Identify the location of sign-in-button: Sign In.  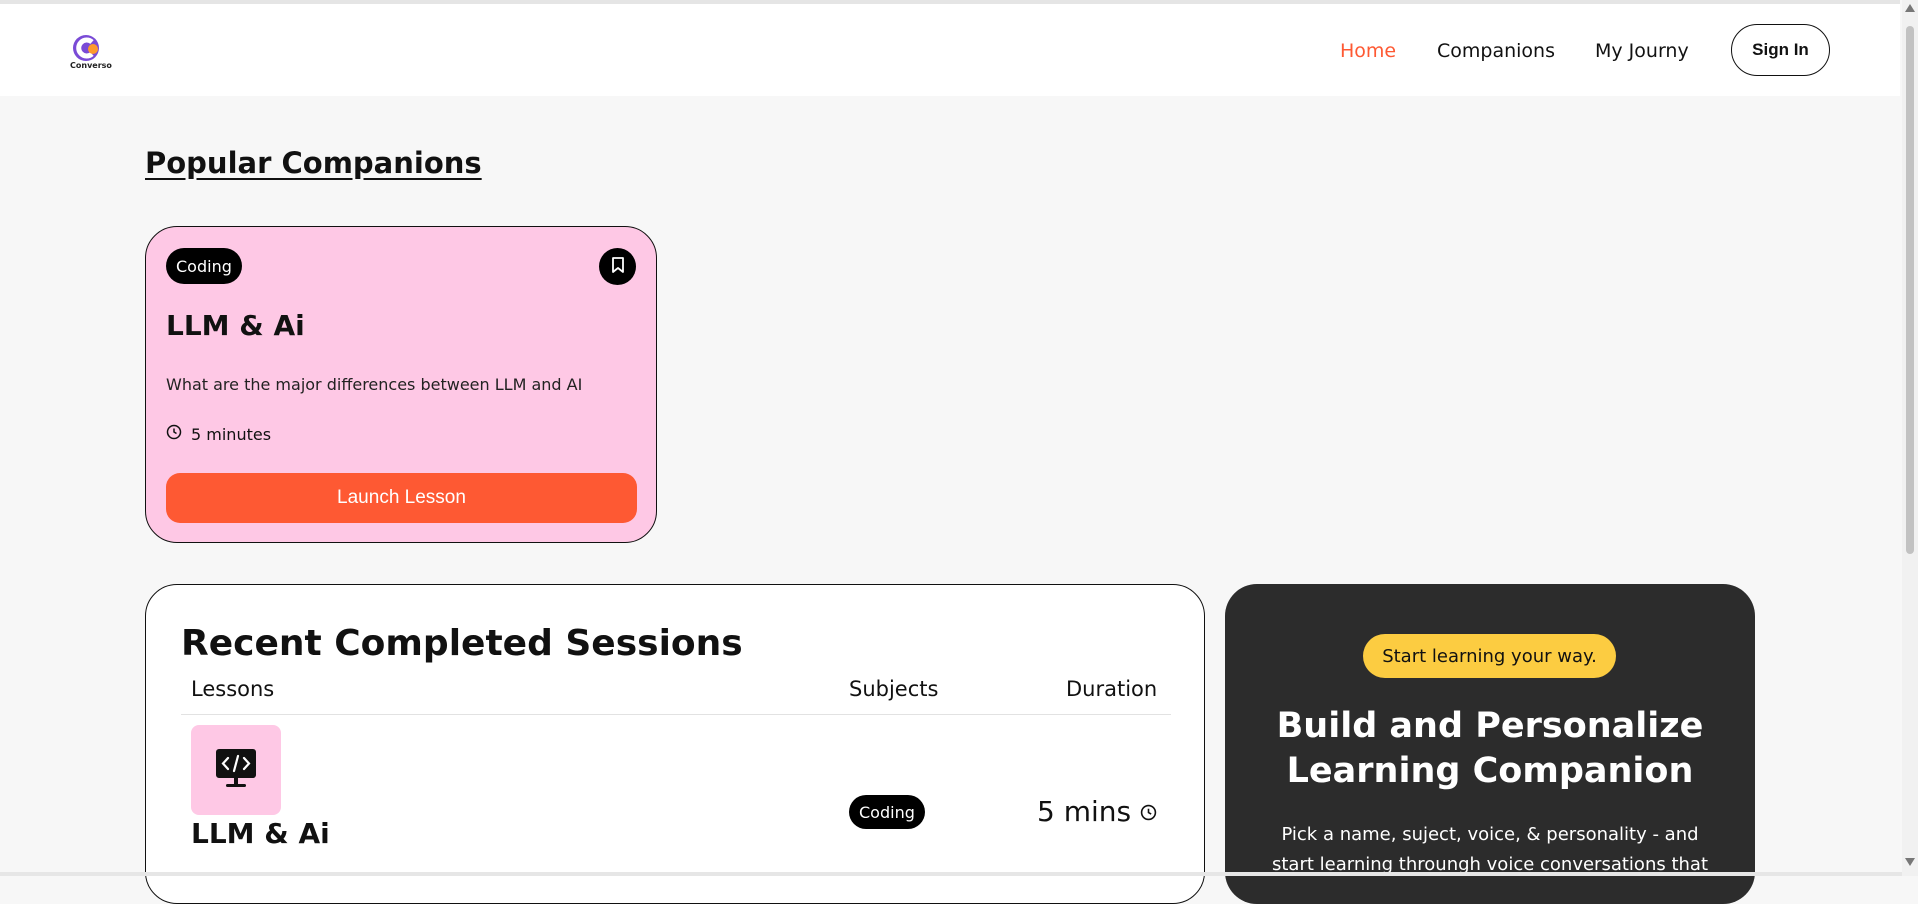
(1780, 50).